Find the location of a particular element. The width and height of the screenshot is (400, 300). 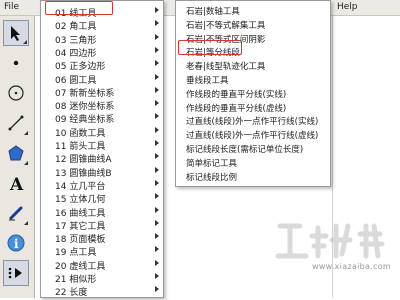

custom-tools-button is located at coordinates (16, 273).